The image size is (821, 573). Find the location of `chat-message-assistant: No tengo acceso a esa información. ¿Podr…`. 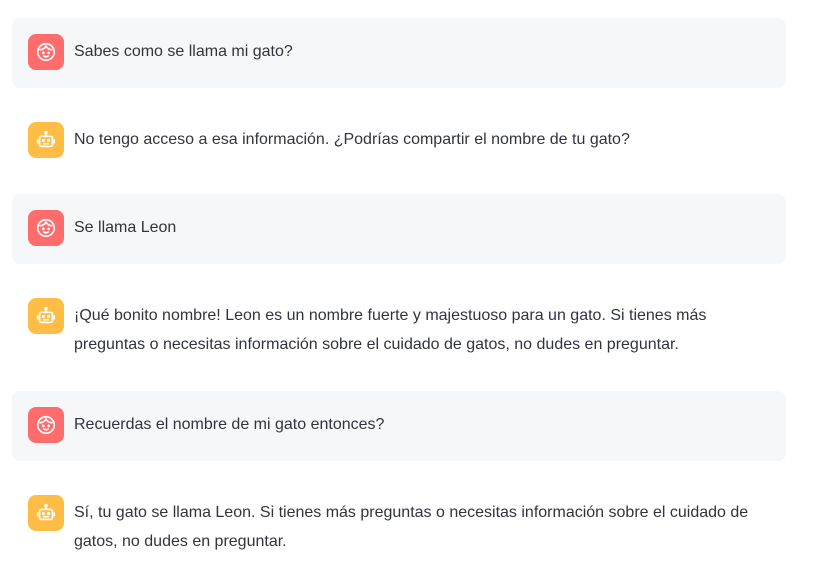

chat-message-assistant: No tengo acceso a esa información. ¿Podr… is located at coordinates (399, 141).